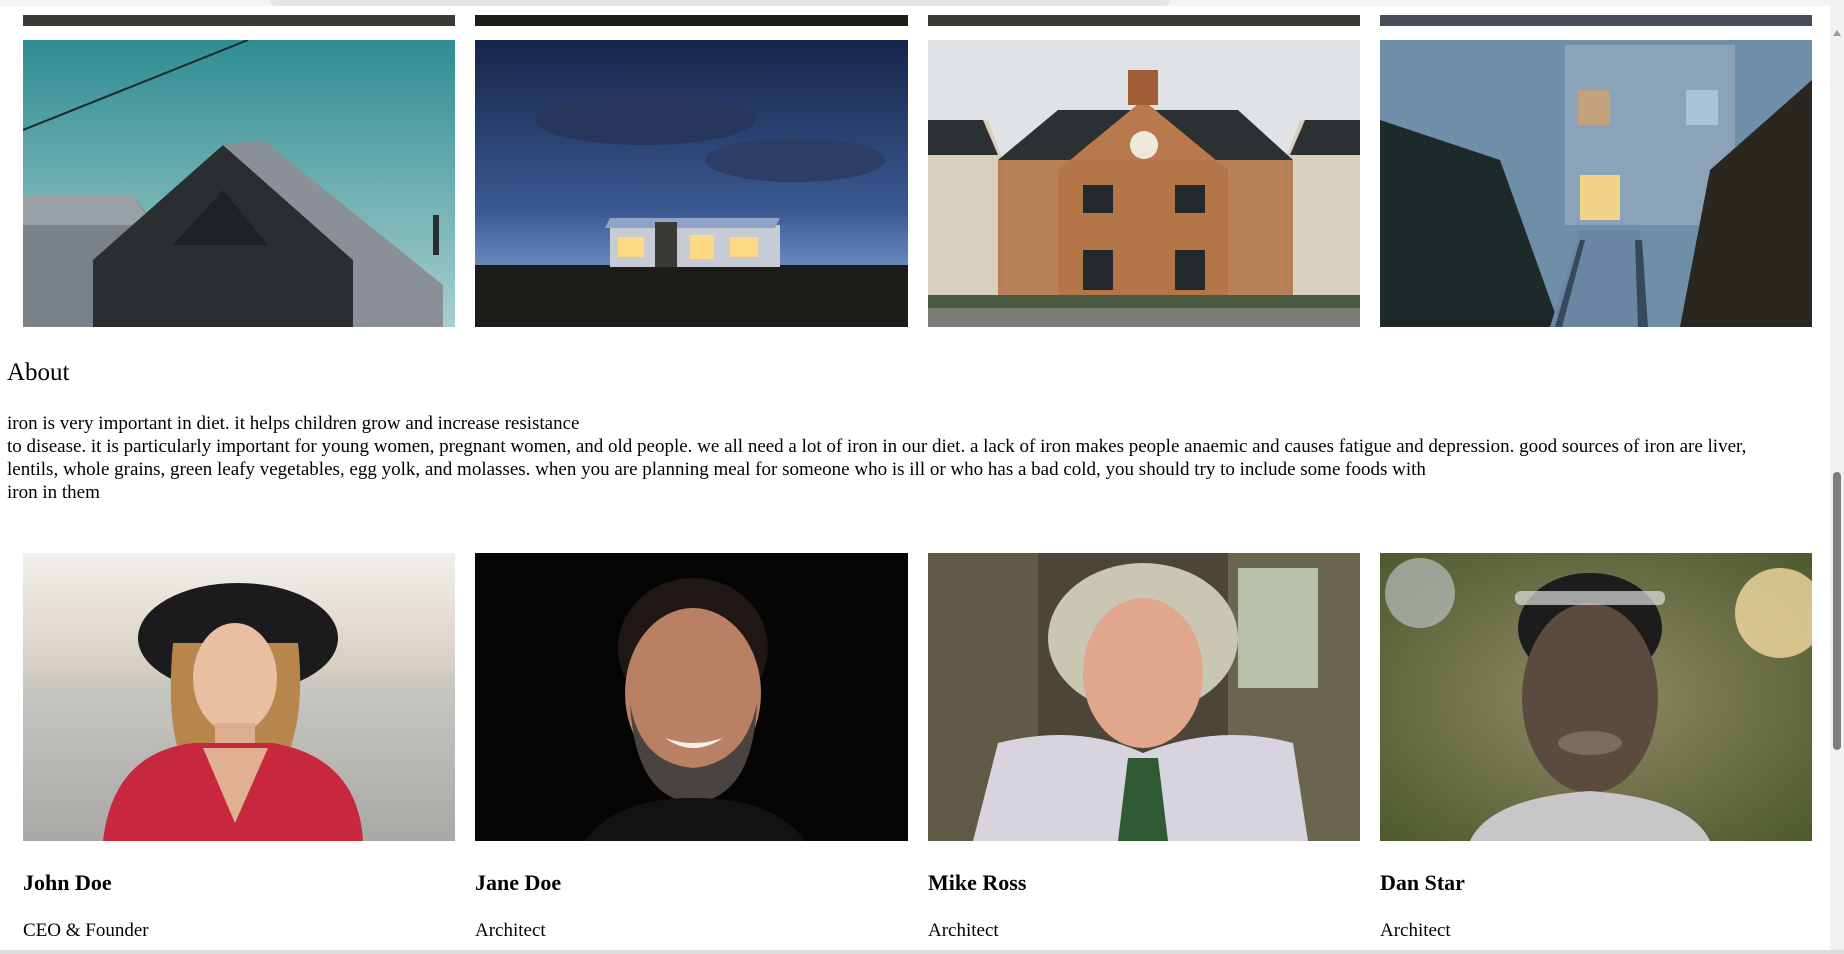  Describe the element at coordinates (86, 930) in the screenshot. I see `team-member-title: CEO & Founder` at that location.